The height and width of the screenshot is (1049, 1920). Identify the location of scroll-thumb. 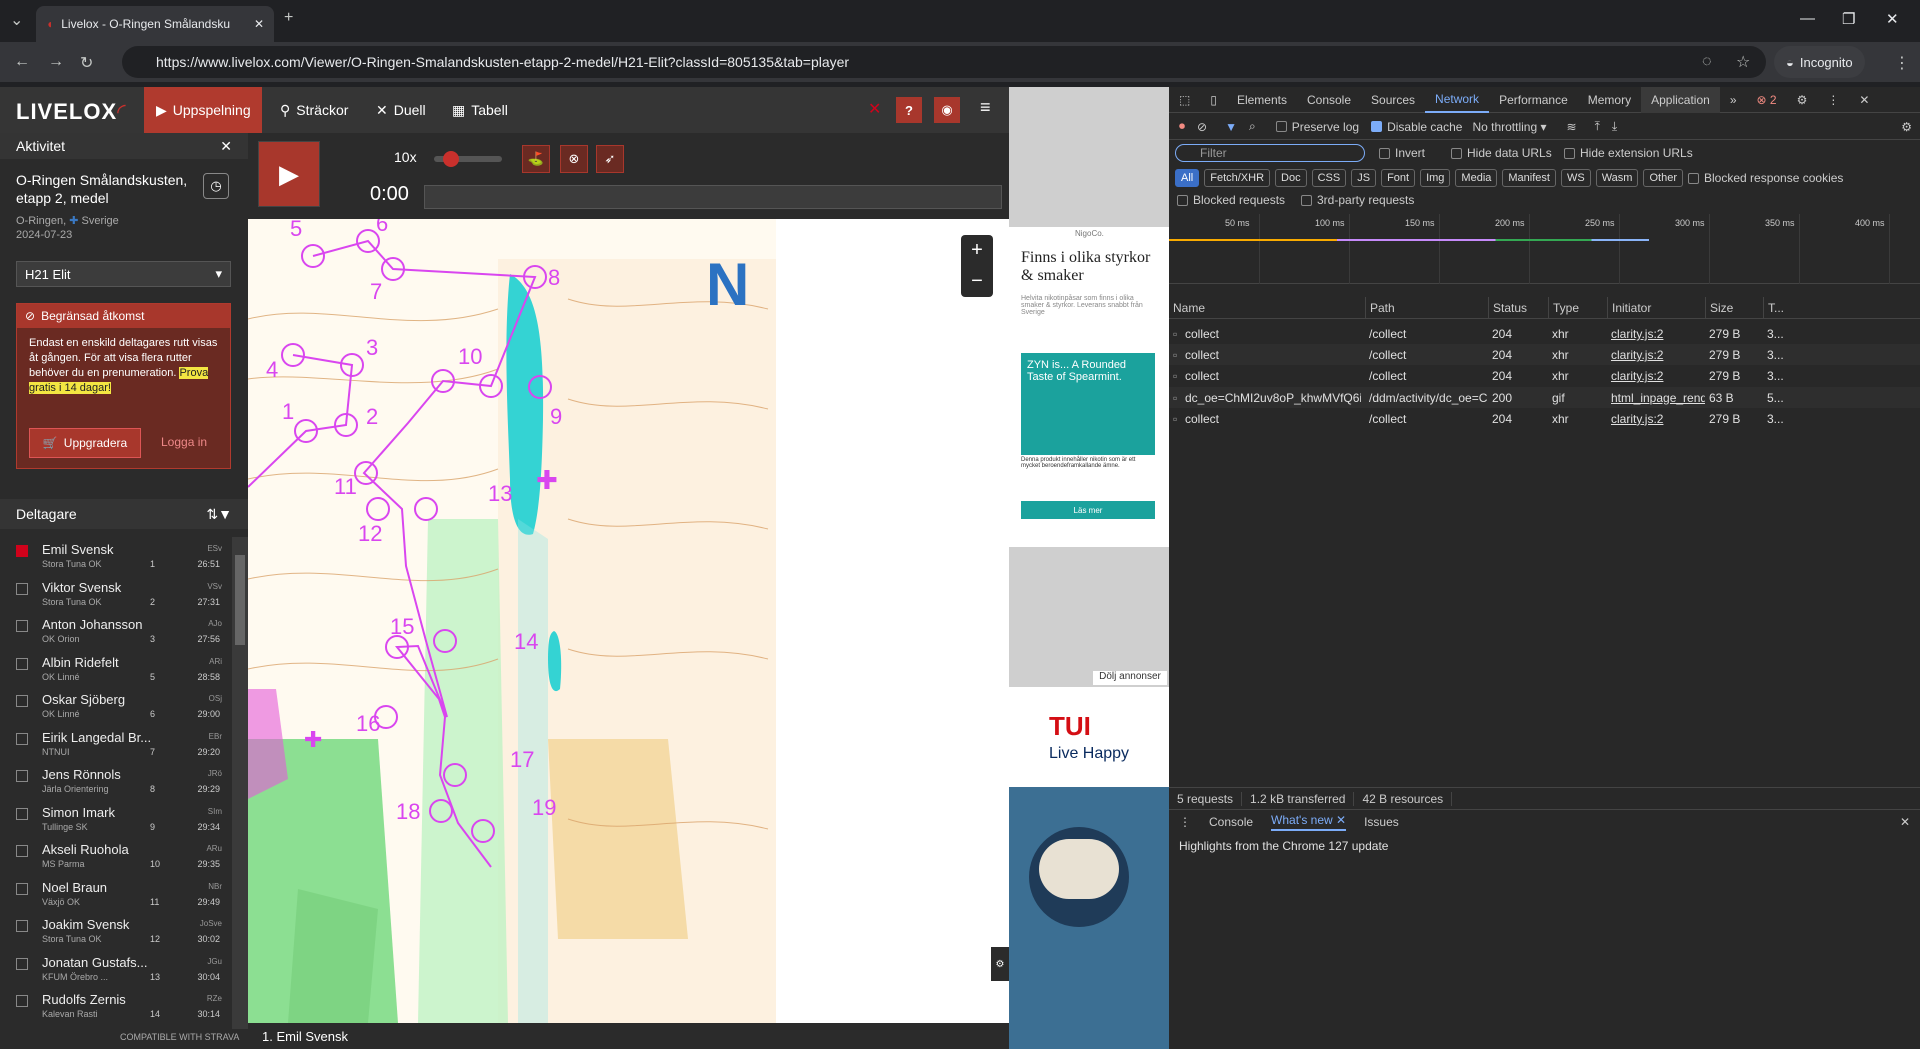
(240, 600).